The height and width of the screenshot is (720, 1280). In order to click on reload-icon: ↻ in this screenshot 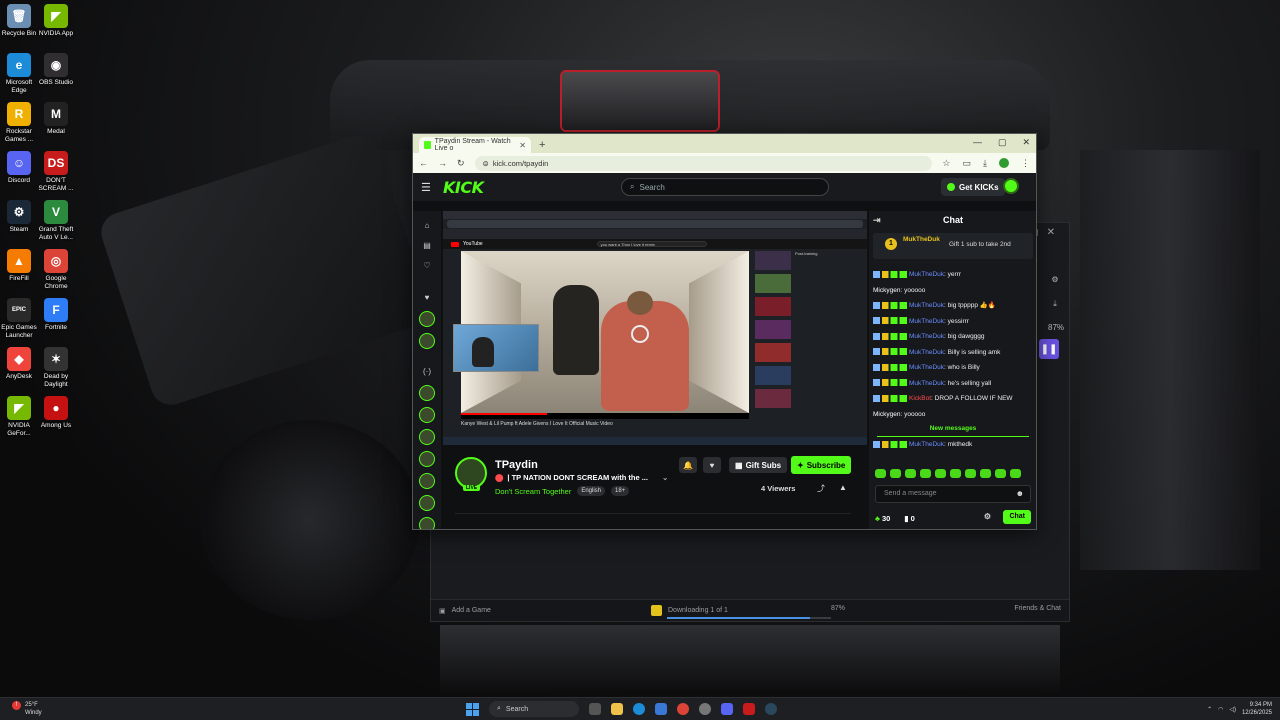, I will do `click(461, 163)`.